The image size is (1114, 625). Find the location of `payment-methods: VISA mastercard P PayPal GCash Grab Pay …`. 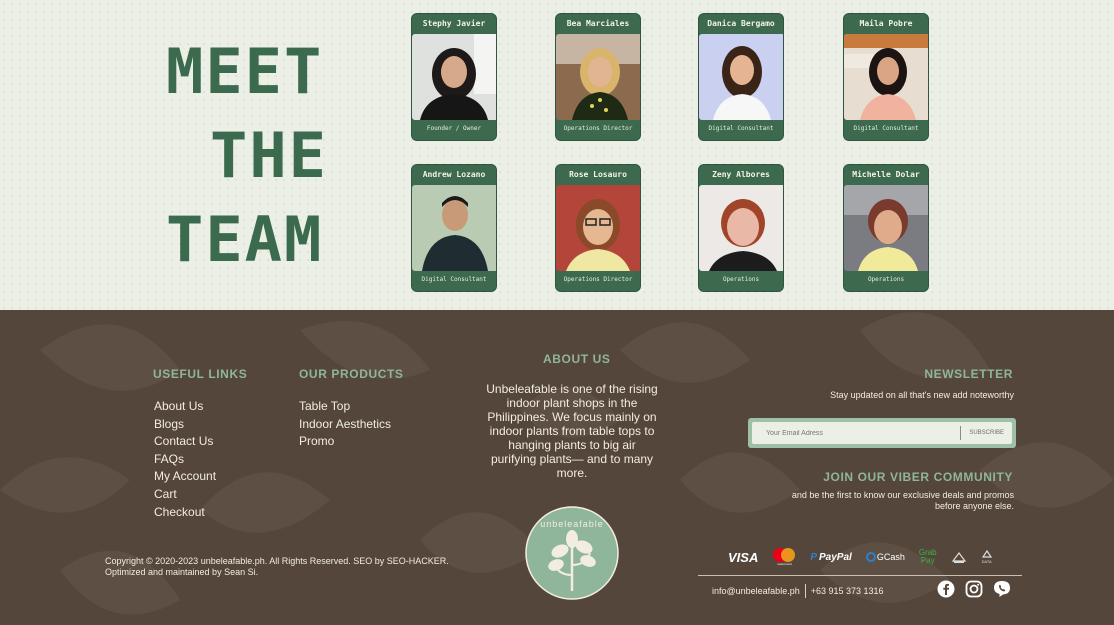

payment-methods: VISA mastercard P PayPal GCash Grab Pay … is located at coordinates (867, 557).